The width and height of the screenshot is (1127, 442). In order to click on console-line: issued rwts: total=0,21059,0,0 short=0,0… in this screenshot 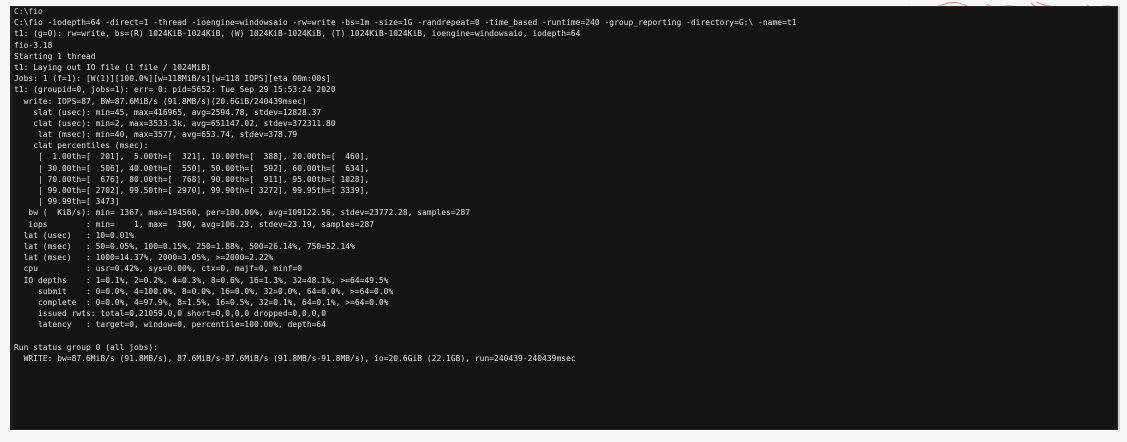, I will do `click(170, 314)`.